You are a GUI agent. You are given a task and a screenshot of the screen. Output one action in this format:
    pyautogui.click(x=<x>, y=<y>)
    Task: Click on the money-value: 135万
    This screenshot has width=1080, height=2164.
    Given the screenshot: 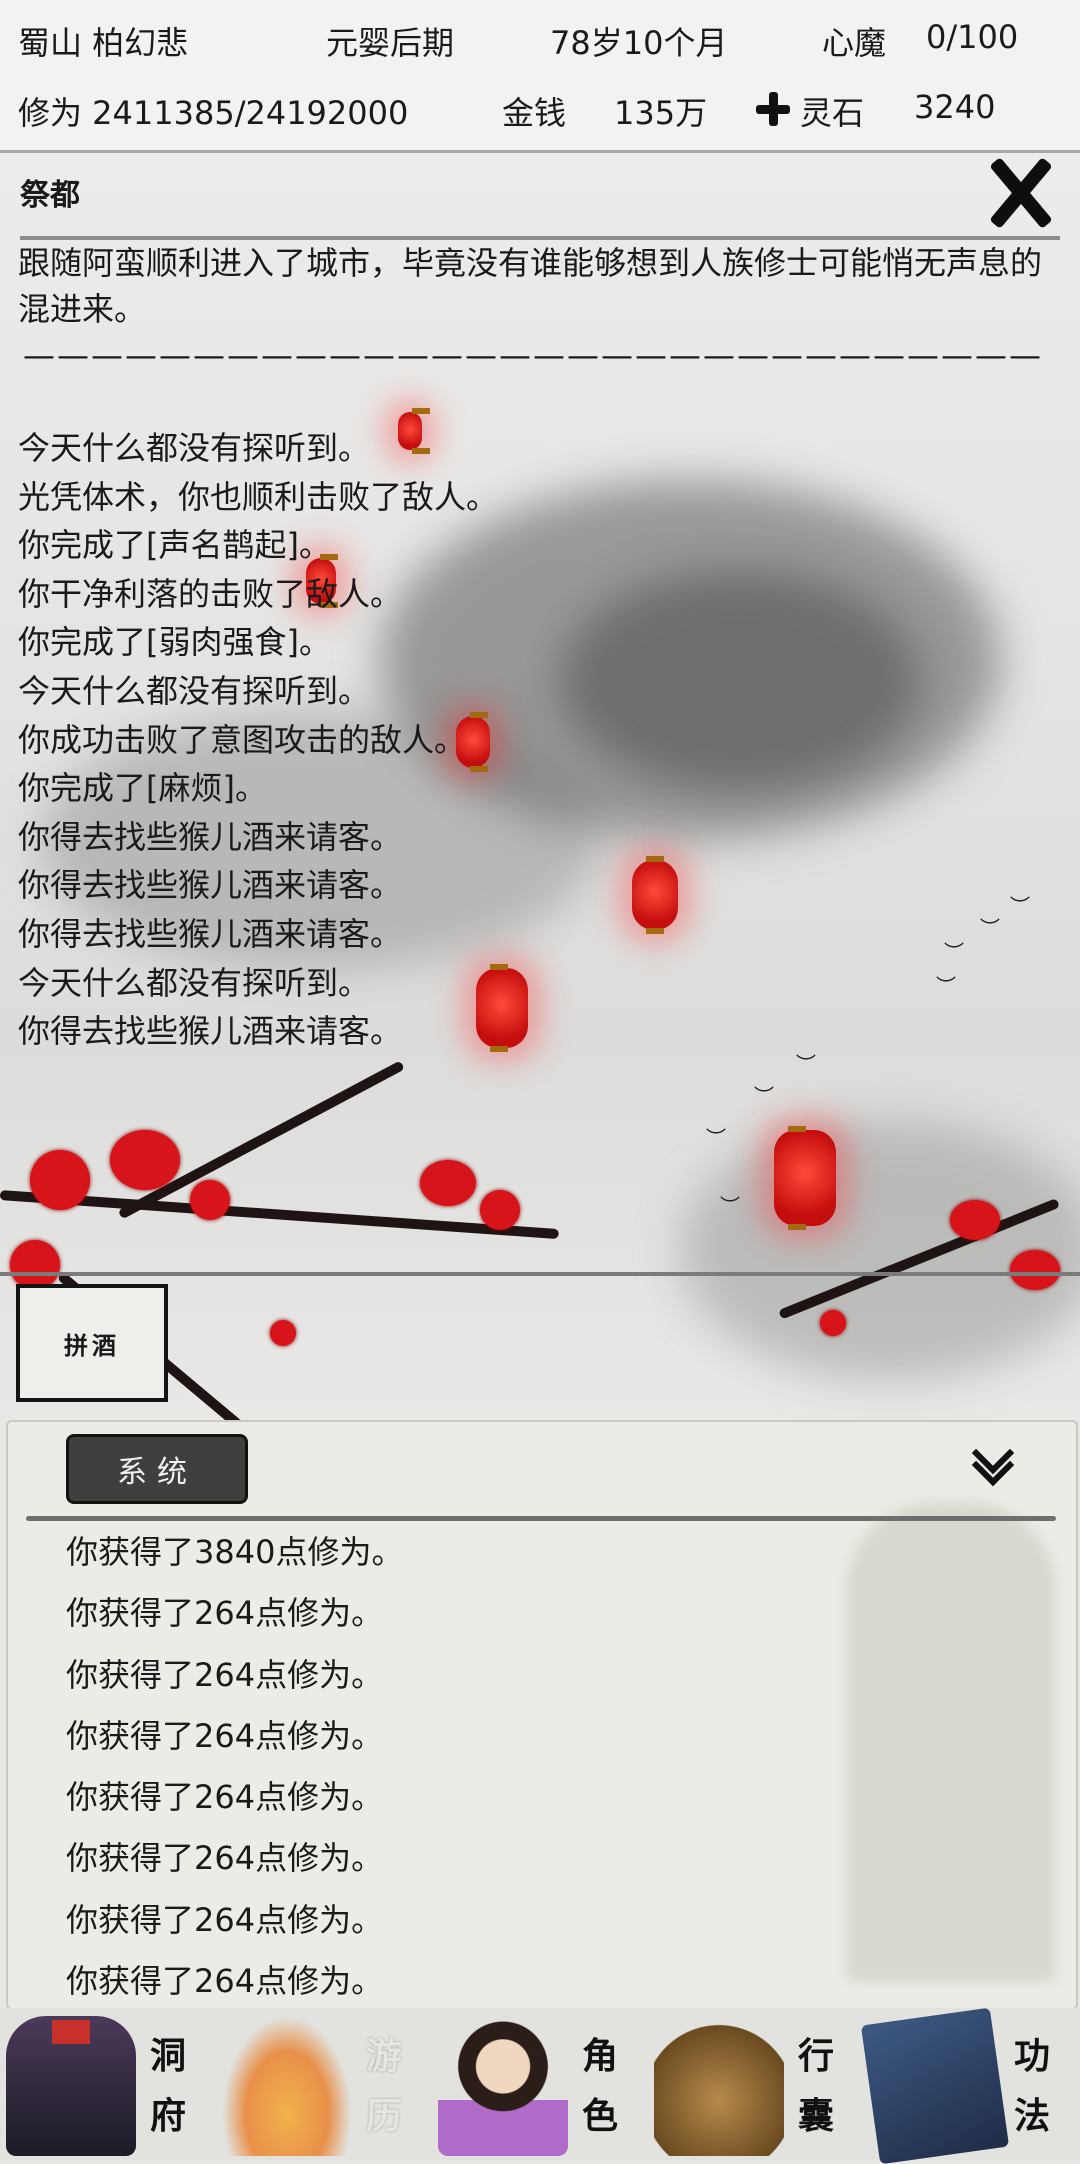 What is the action you would take?
    pyautogui.click(x=661, y=113)
    